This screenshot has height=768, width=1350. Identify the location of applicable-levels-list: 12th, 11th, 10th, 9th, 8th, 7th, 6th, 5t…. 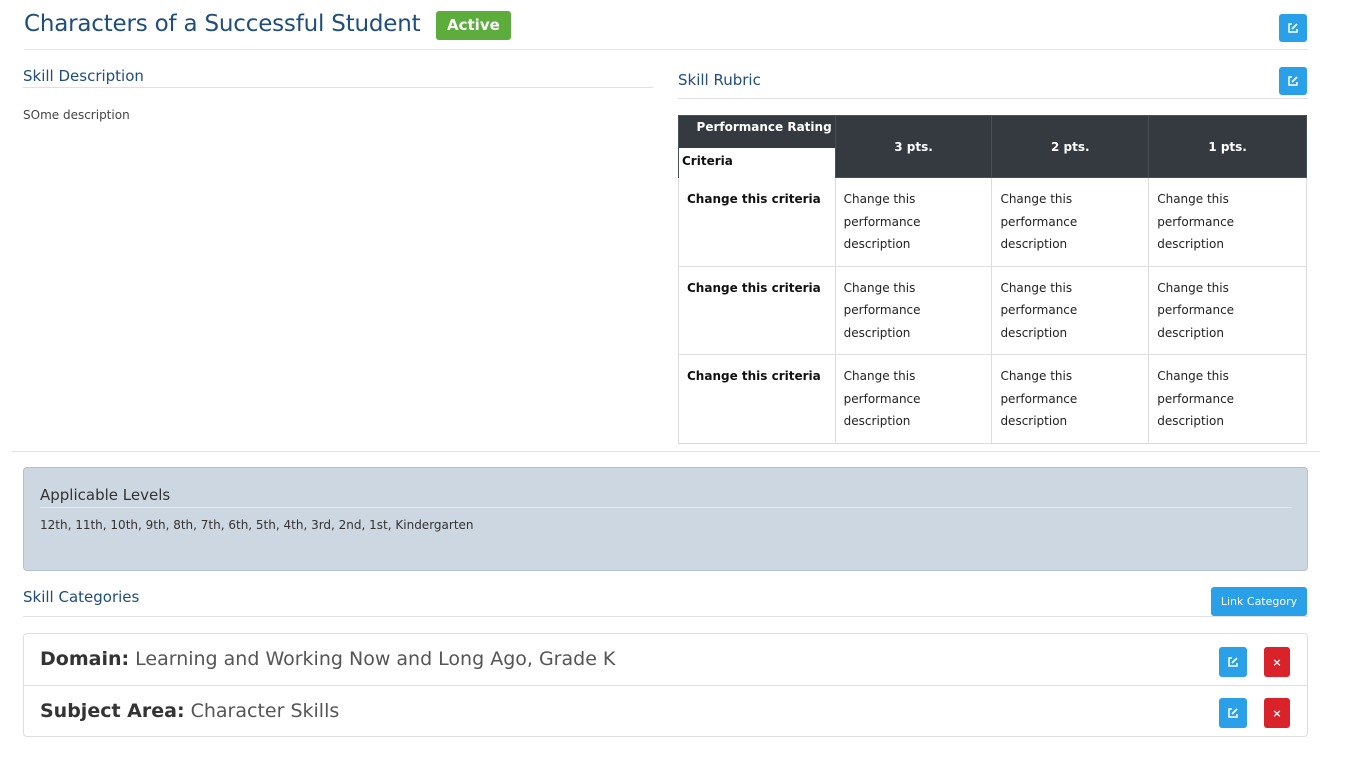
(257, 525).